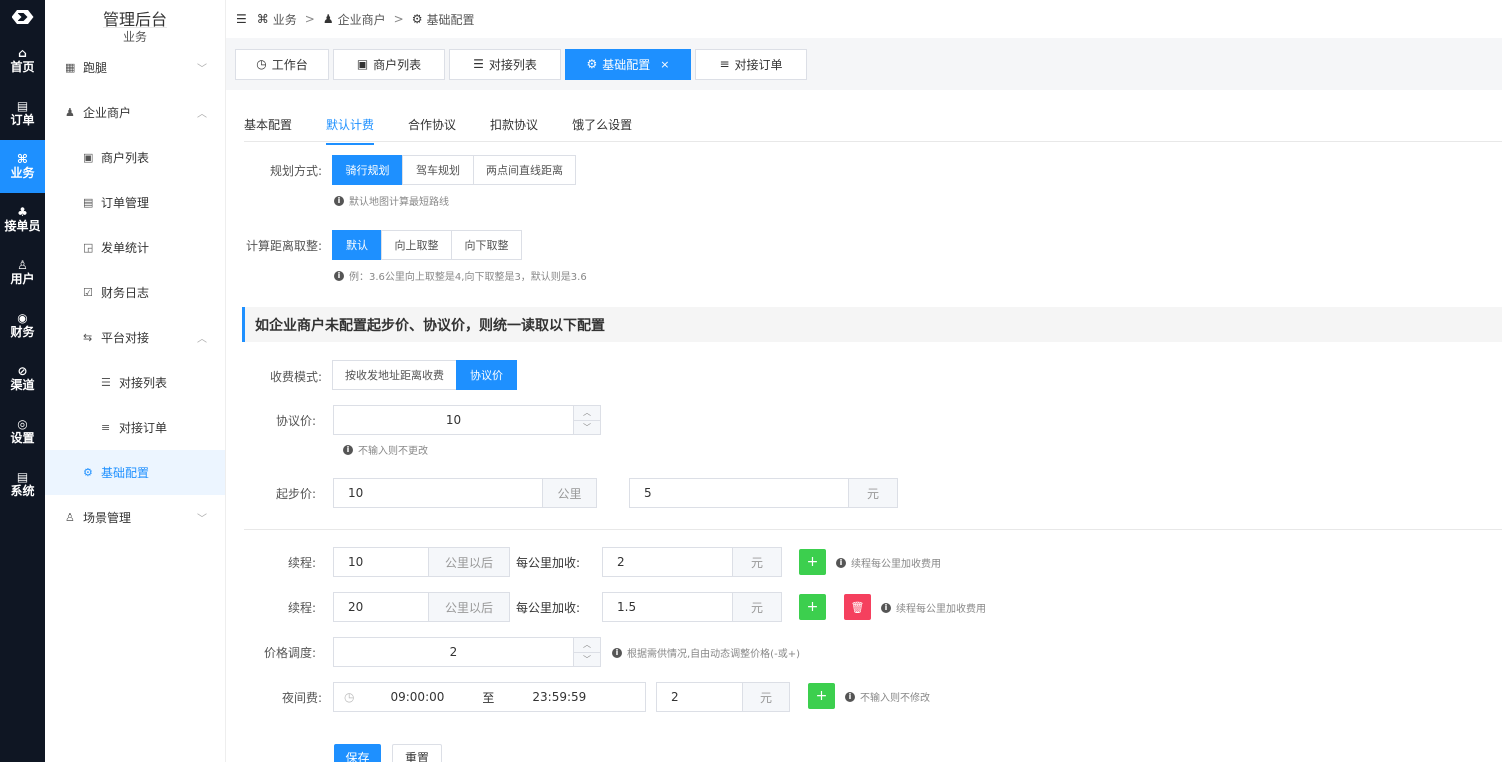  What do you see at coordinates (135, 337) in the screenshot?
I see `sidebar-item-platform: ⇆ 平台对接 ︿` at bounding box center [135, 337].